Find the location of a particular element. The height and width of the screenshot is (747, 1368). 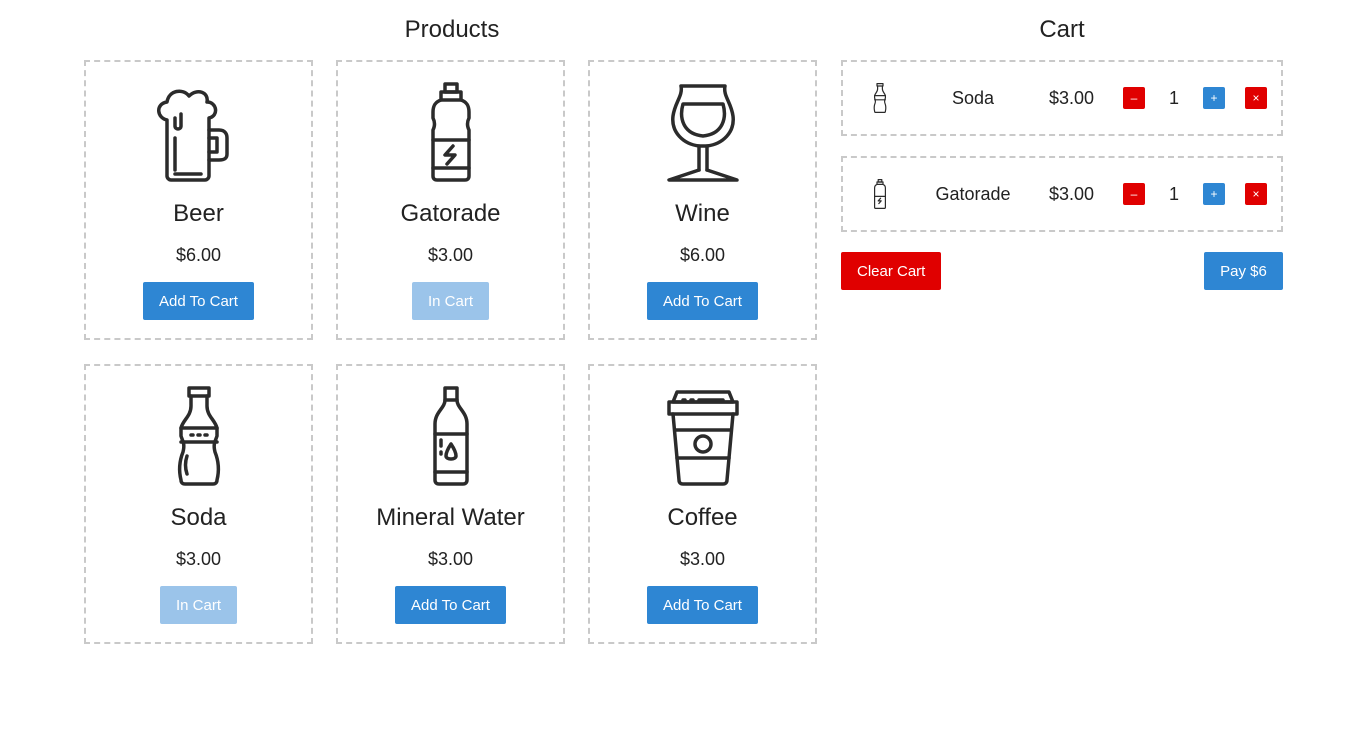

product-card-wine: Wine $6.00 Add To Cart is located at coordinates (702, 200).